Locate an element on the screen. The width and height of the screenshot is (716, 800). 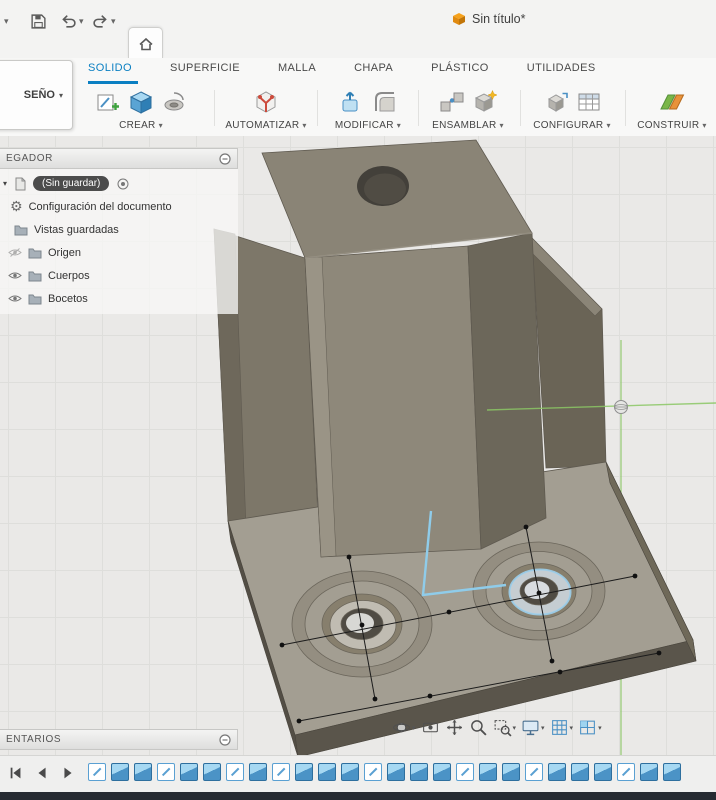
browser-row-saved-views: Vistas guardadas is located at coordinates (119, 229).